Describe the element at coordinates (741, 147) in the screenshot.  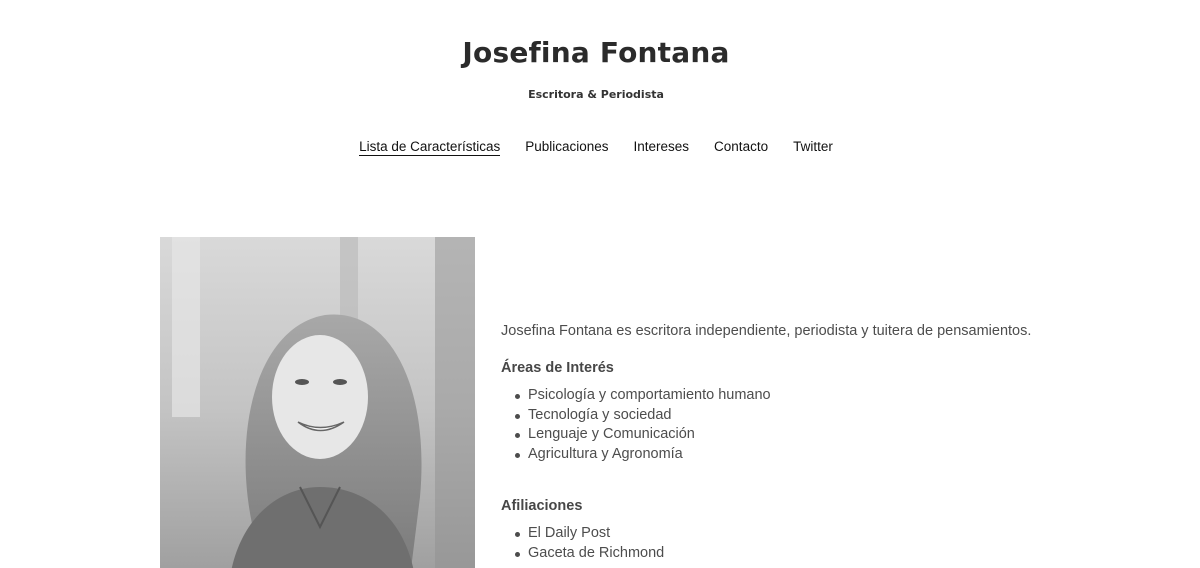
I see `nav-item-contacto: Contacto` at that location.